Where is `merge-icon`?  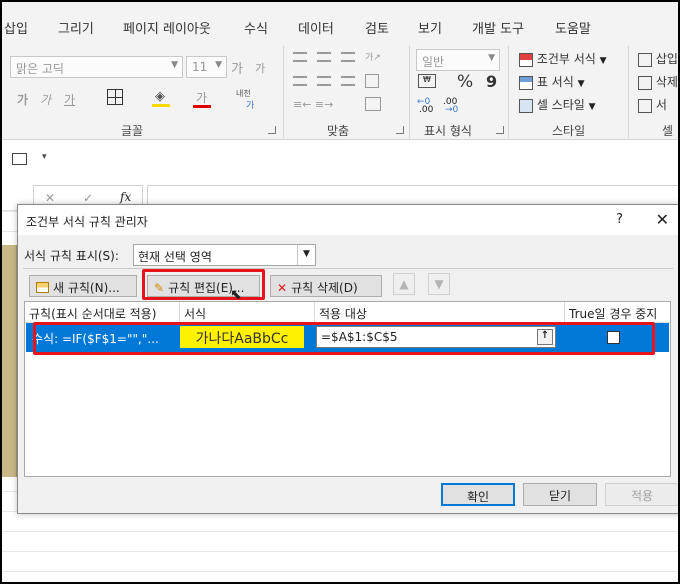
merge-icon is located at coordinates (373, 104).